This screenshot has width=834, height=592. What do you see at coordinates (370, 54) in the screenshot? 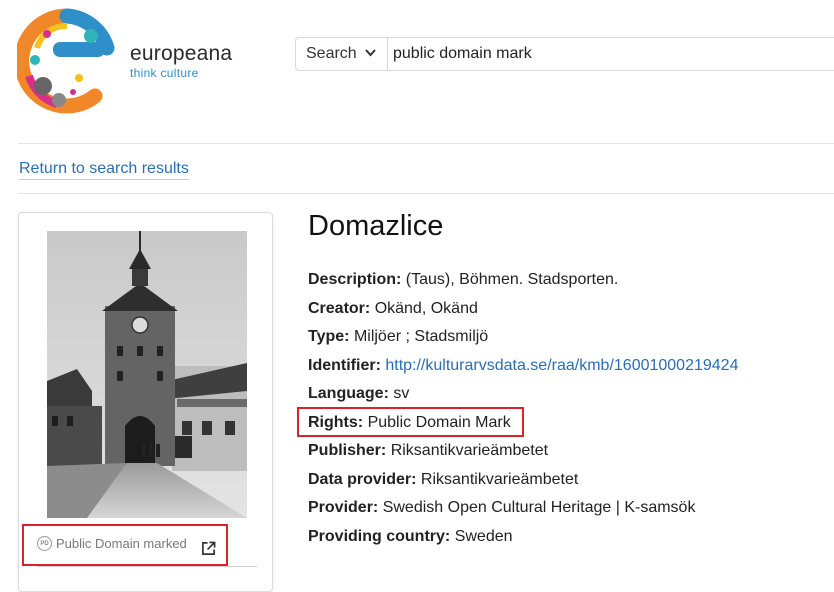
I see `chevron-down-icon` at bounding box center [370, 54].